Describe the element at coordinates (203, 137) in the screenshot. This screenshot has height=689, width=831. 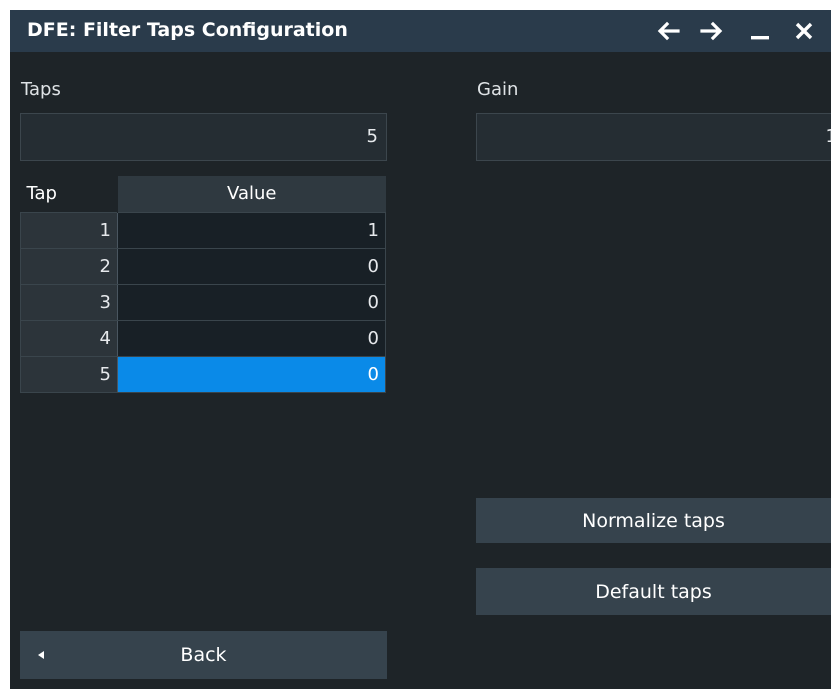
I see `taps-input: 5` at that location.